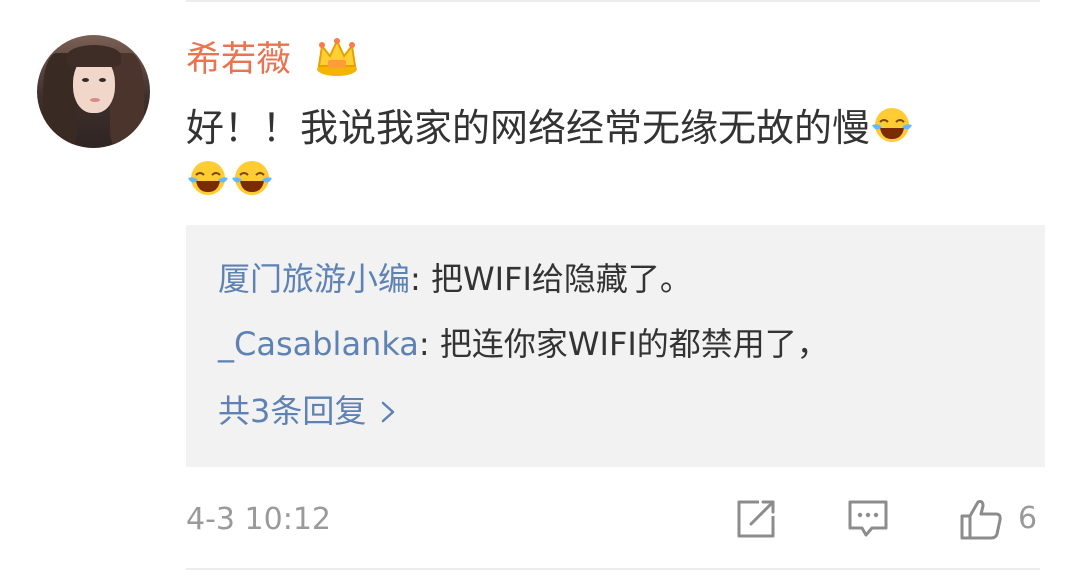  Describe the element at coordinates (981, 519) in the screenshot. I see `like-icon` at that location.